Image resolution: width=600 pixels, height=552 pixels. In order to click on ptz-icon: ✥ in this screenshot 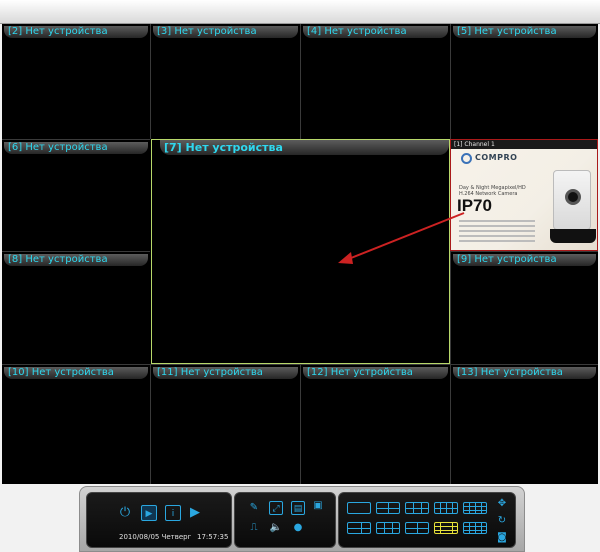, I will do `click(502, 504)`.